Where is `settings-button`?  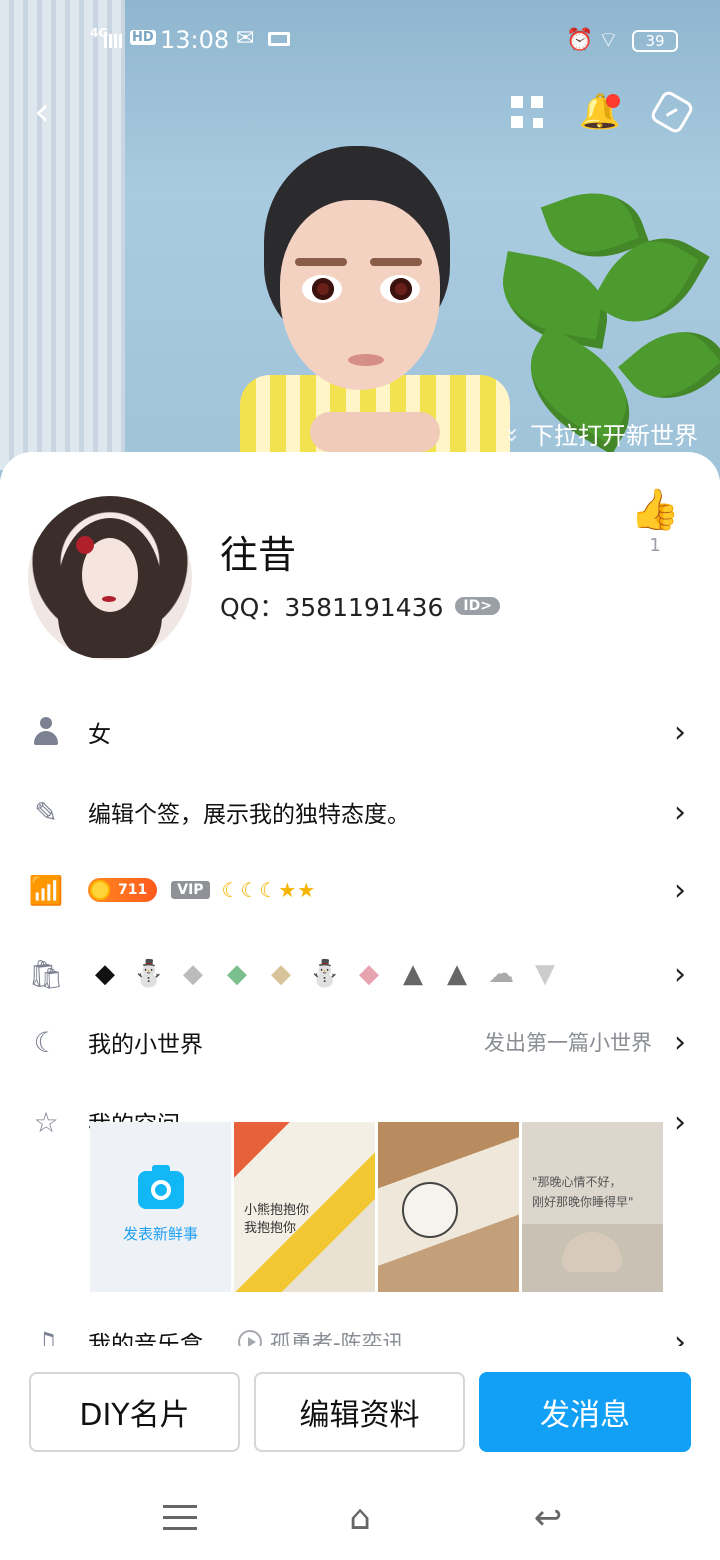
settings-button is located at coordinates (672, 112).